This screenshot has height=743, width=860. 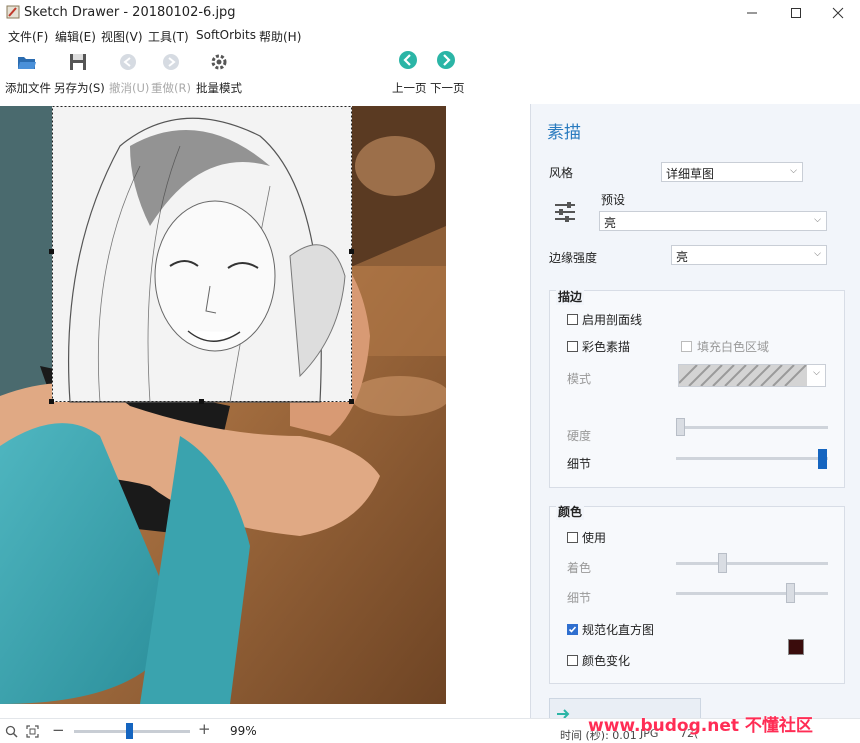 What do you see at coordinates (752, 593) in the screenshot?
I see `color-detail-slider-track` at bounding box center [752, 593].